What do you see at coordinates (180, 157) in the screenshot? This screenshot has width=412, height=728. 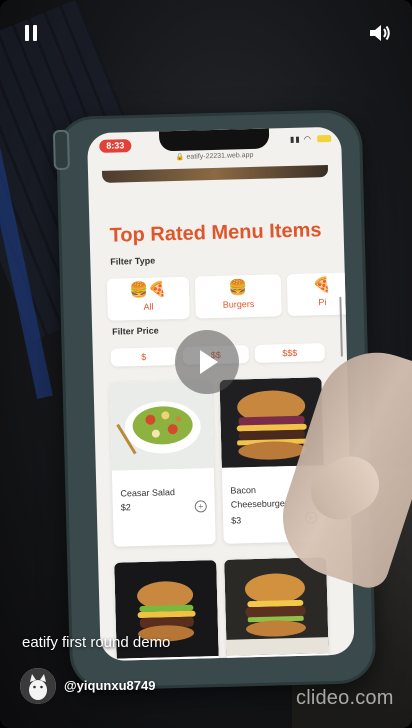 I see `lock-icon: 🔒` at bounding box center [180, 157].